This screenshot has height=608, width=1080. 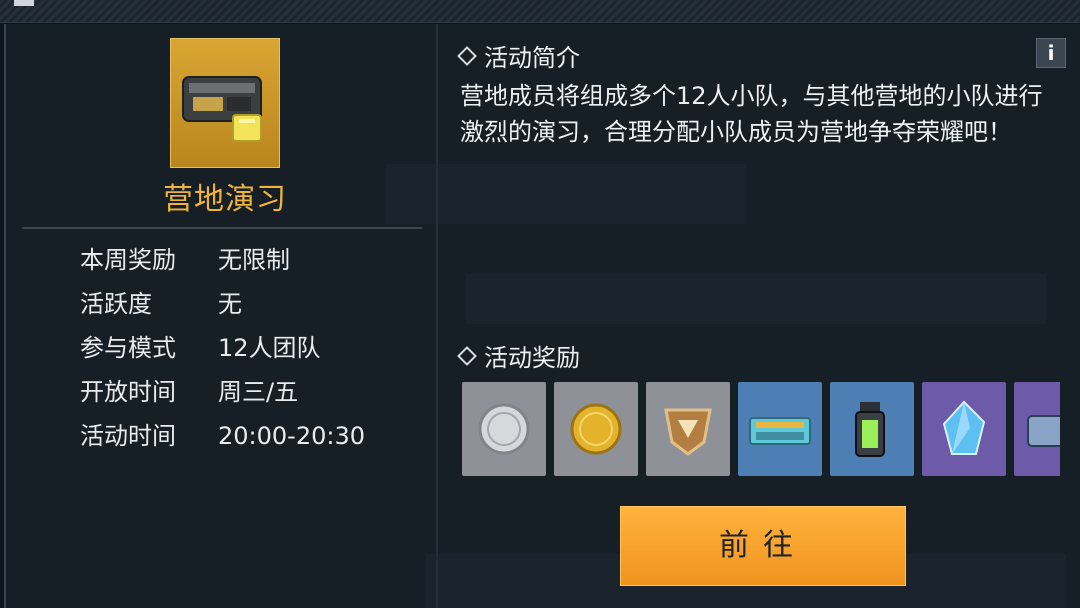 I want to click on intro-title-text: 活动简介, so click(x=532, y=58).